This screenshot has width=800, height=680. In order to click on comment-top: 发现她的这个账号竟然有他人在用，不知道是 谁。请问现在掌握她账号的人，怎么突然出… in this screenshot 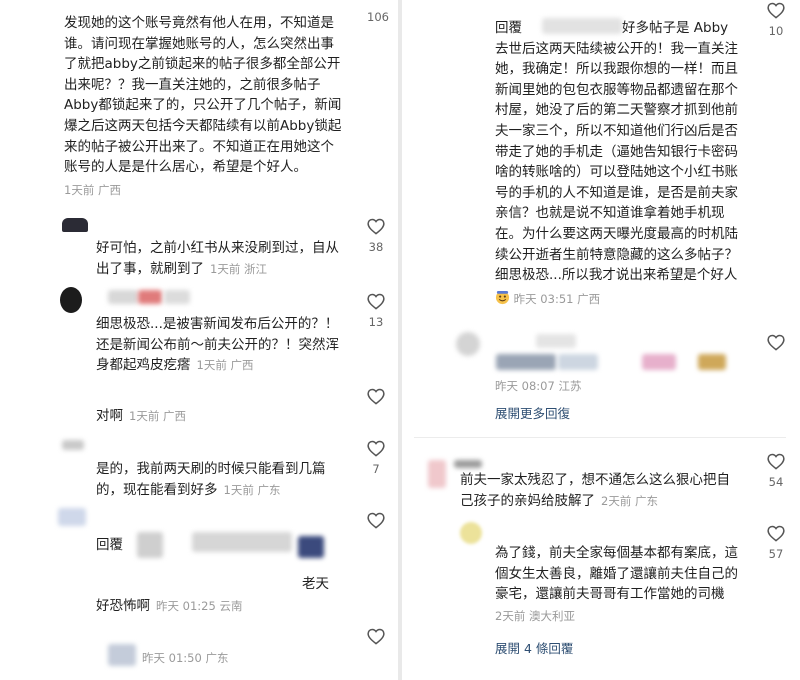, I will do `click(213, 105)`.